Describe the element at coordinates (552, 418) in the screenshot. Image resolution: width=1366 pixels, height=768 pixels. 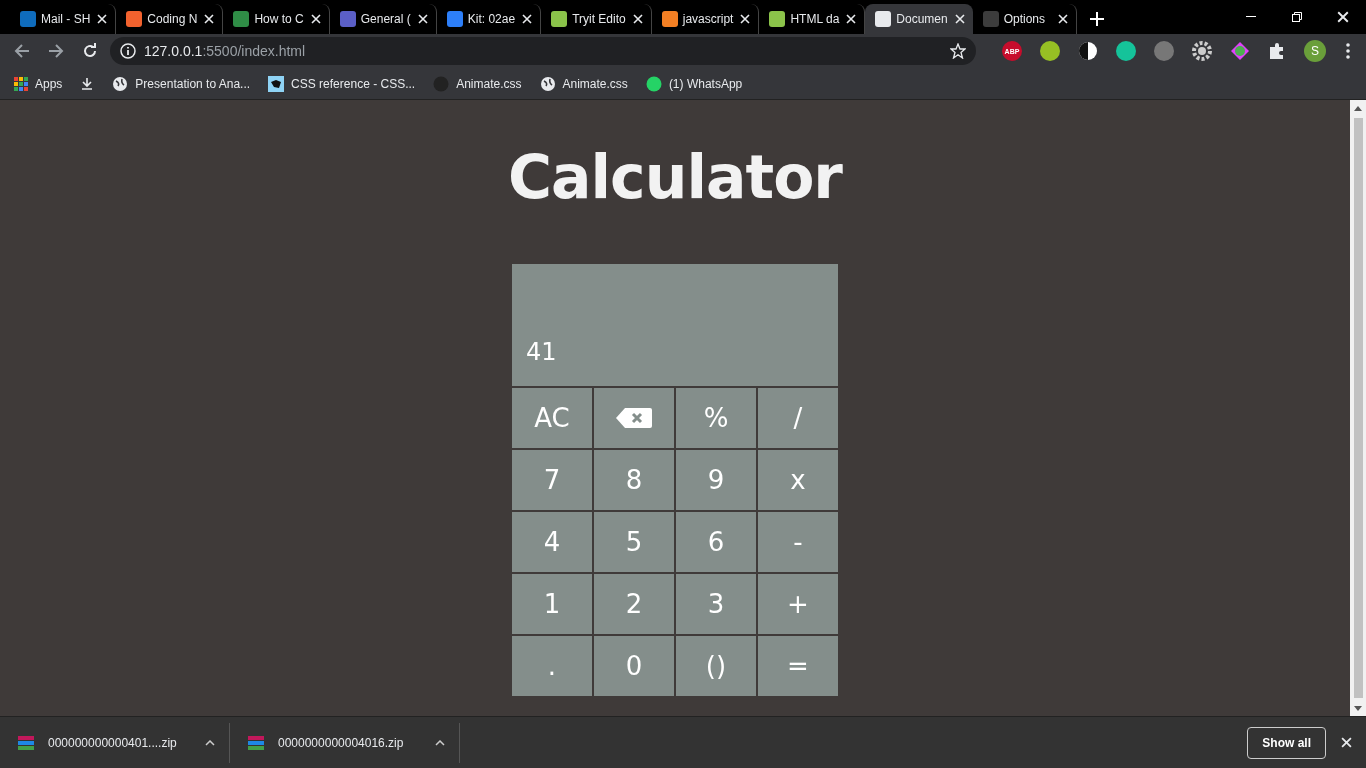
I see `calculator-key: AC` at that location.